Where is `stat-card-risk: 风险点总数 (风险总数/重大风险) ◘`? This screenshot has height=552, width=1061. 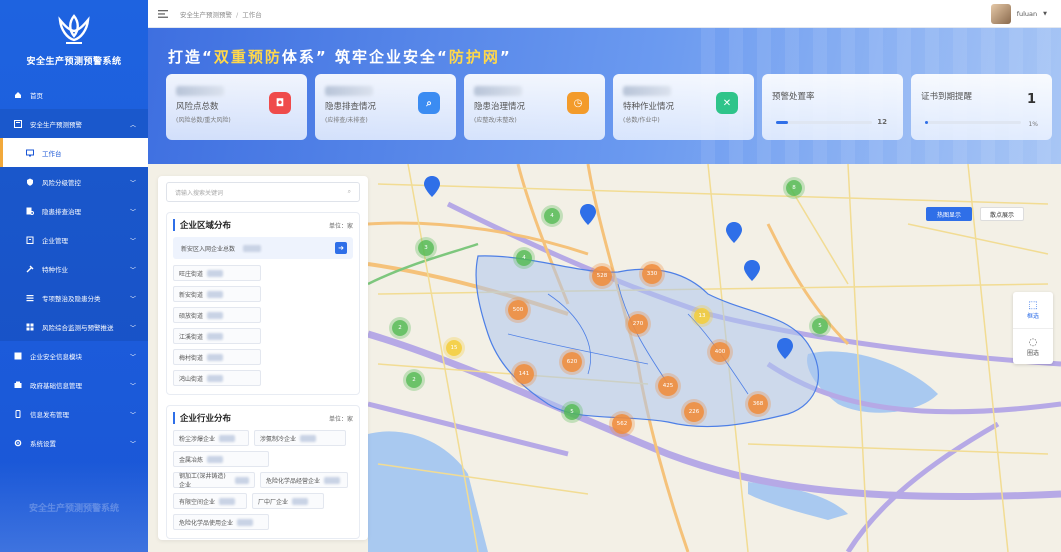 stat-card-risk: 风险点总数 (风险总数/重大风险) ◘ is located at coordinates (236, 107).